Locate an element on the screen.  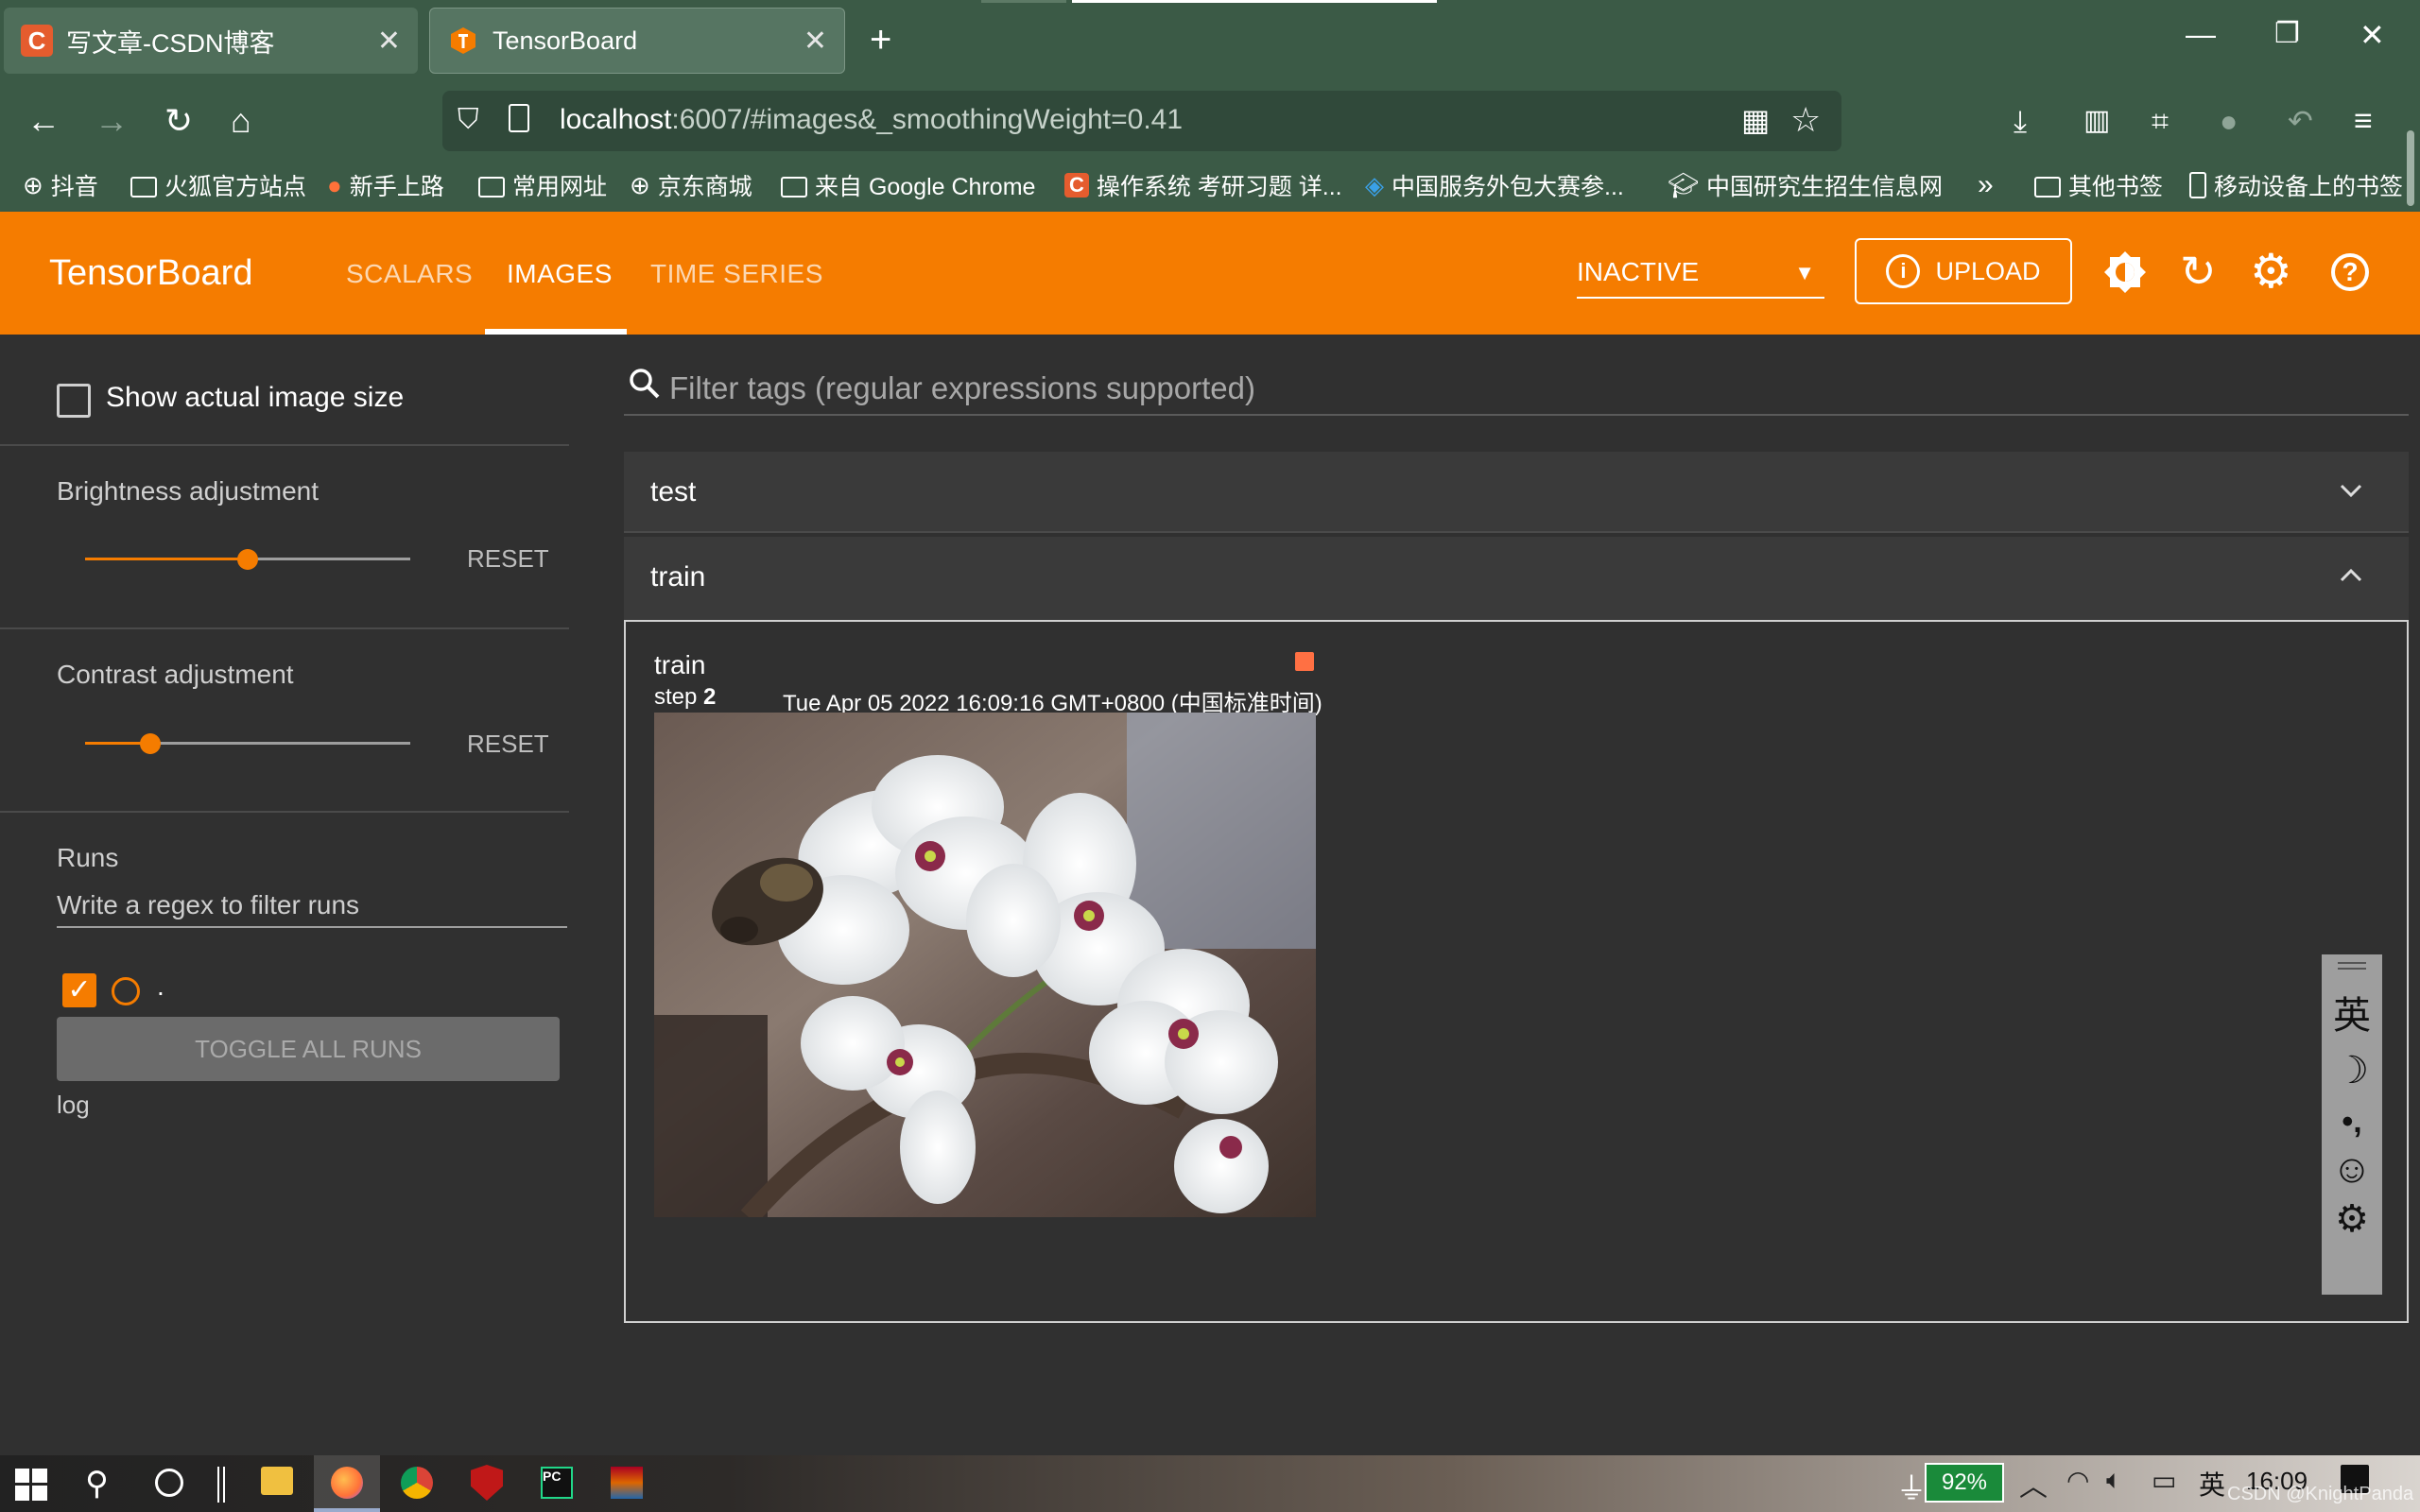
run-color-indicator is located at coordinates (1304, 661).